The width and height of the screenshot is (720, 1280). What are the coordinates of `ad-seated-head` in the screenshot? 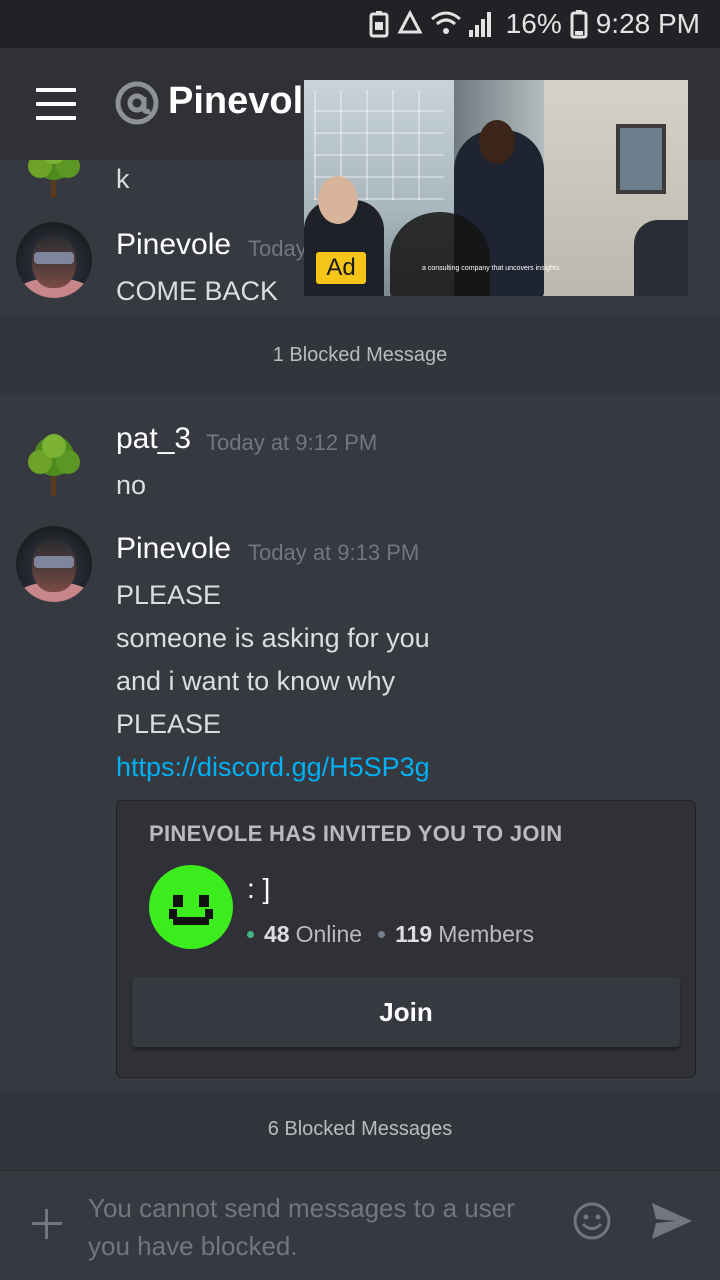 It's located at (338, 200).